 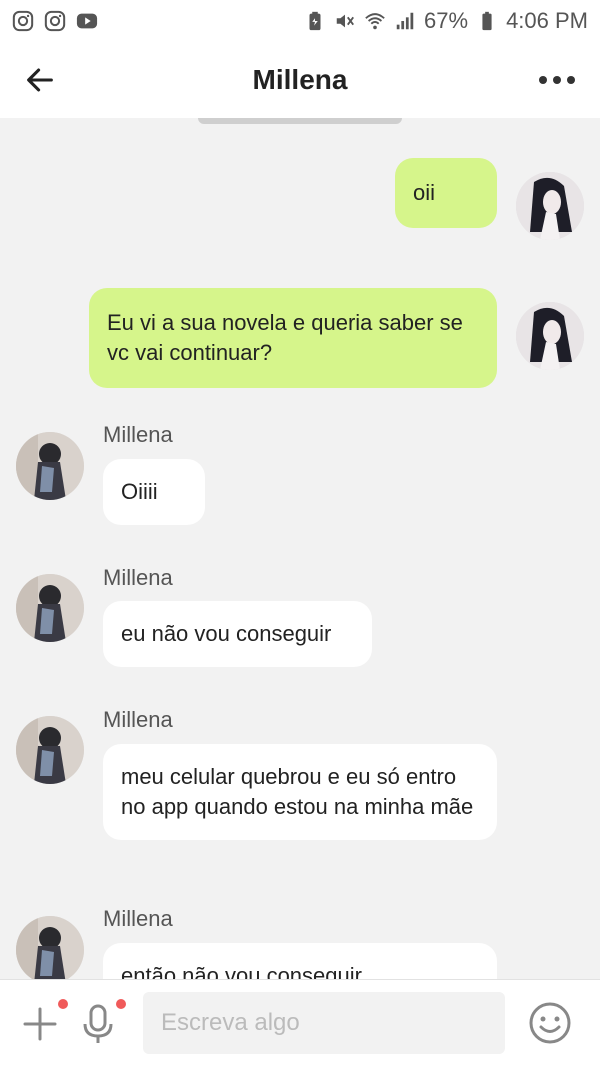 I want to click on wifi-icon, so click(x=375, y=21).